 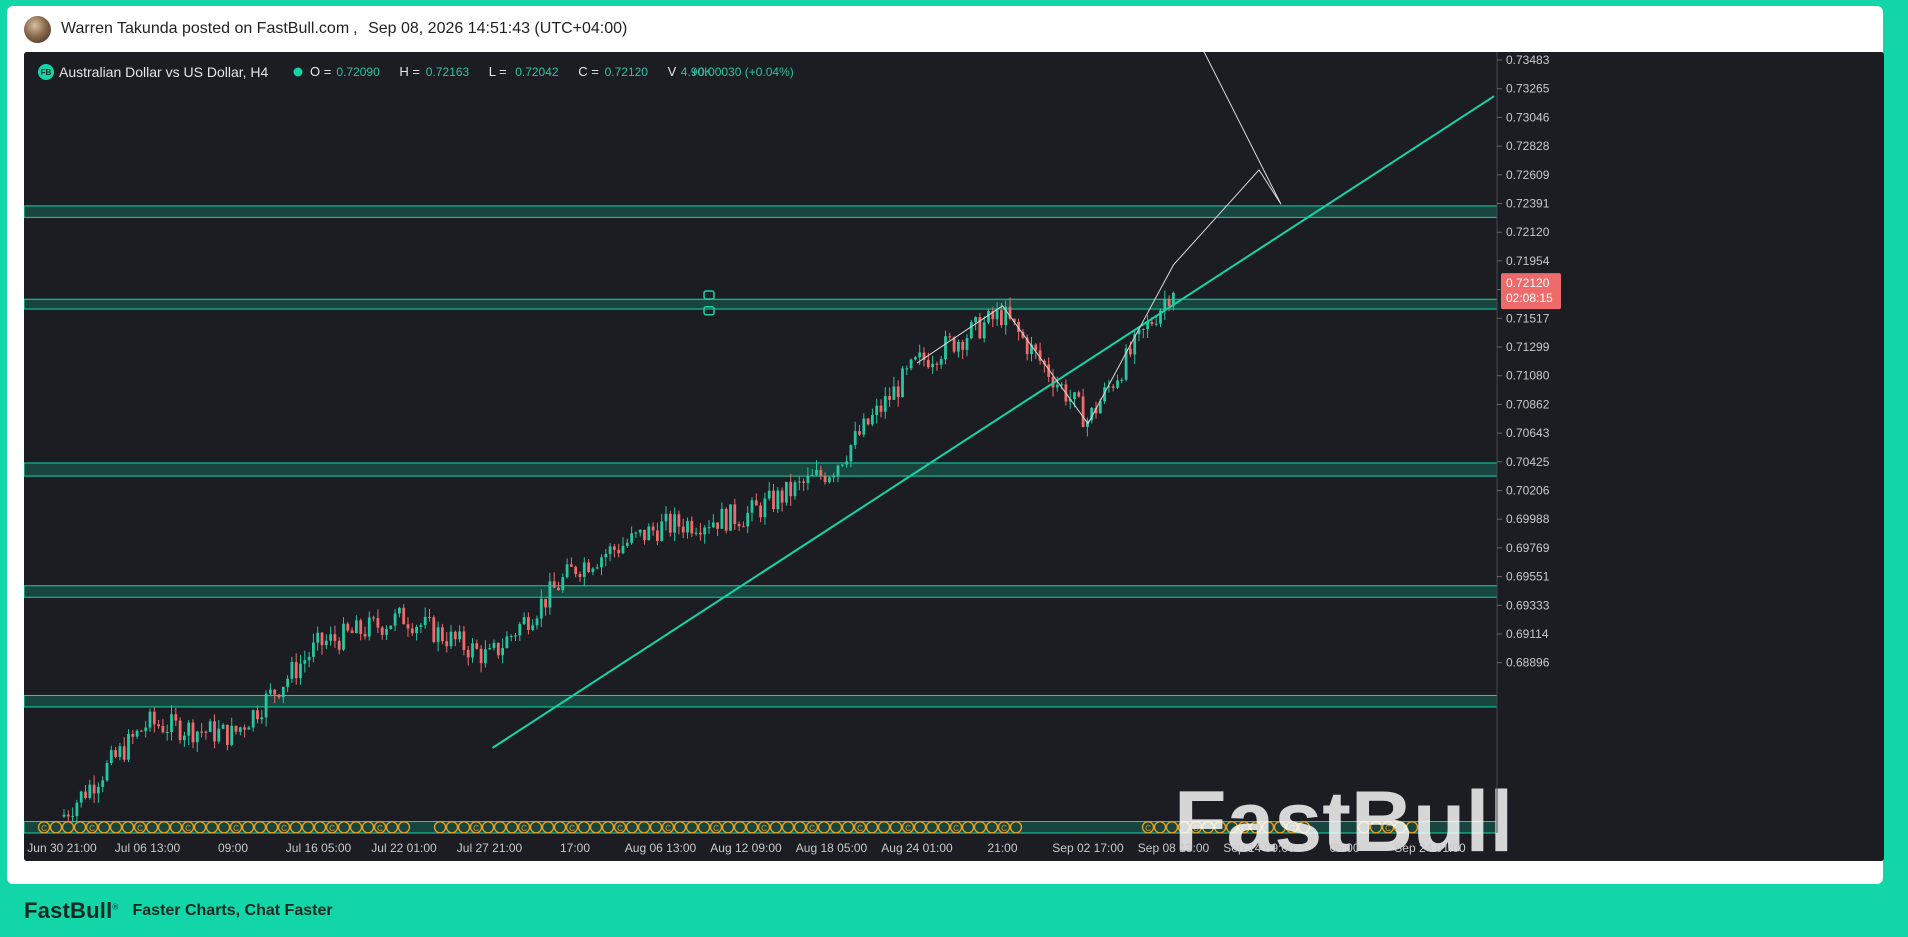 I want to click on ohlc-value: 0.72163, so click(x=448, y=72).